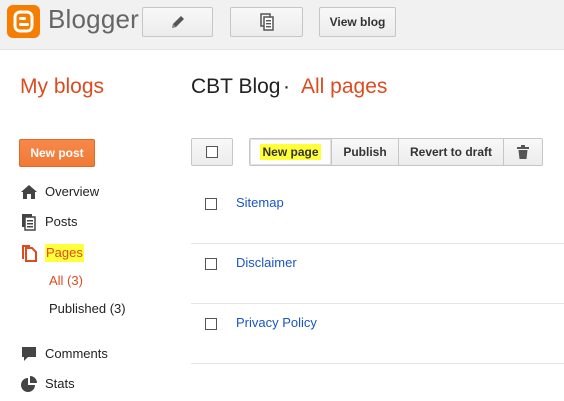  I want to click on pencil-icon, so click(177, 22).